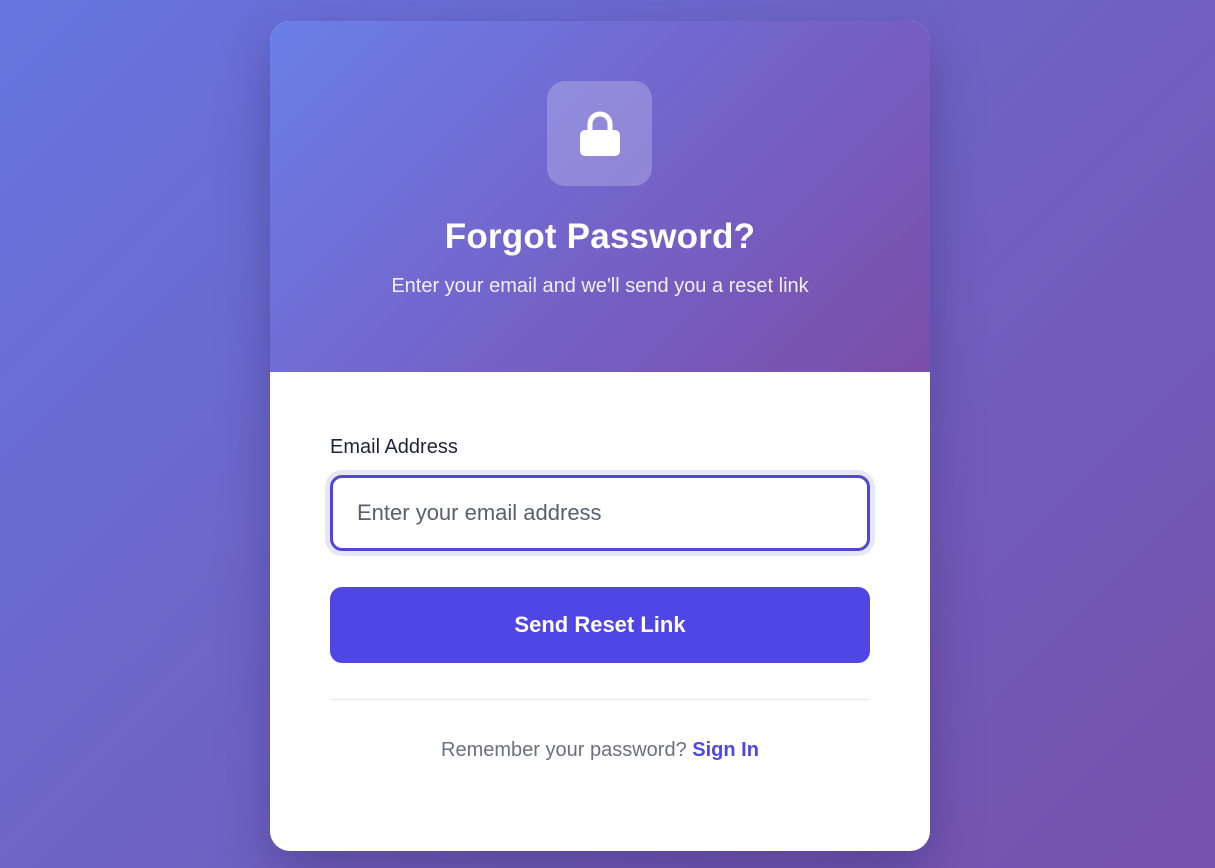 This screenshot has width=1215, height=868. I want to click on signin-prompt-text: Remember your password?, so click(567, 750).